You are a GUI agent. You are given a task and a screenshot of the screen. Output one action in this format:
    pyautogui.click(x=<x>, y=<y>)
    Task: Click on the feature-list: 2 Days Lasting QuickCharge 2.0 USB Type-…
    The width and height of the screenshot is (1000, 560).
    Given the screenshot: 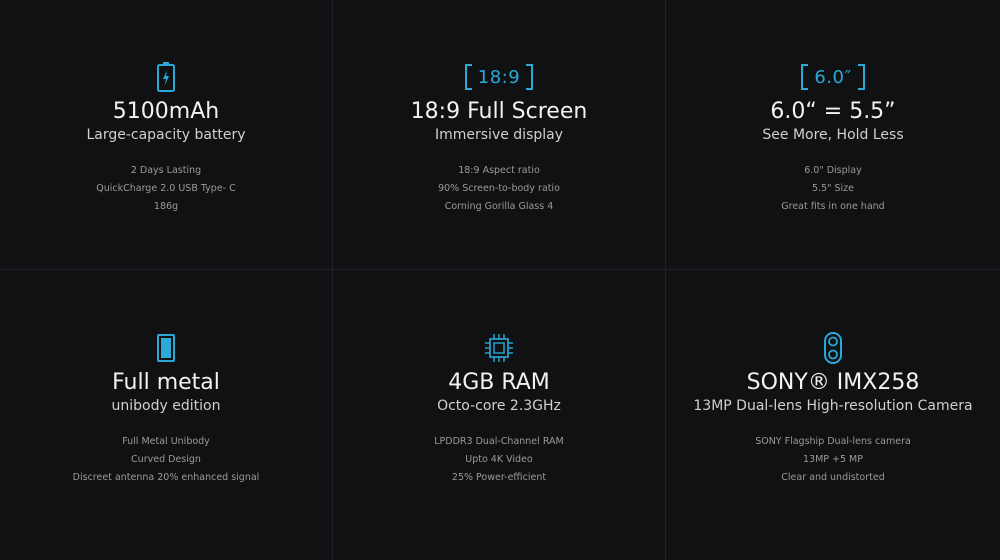 What is the action you would take?
    pyautogui.click(x=166, y=189)
    